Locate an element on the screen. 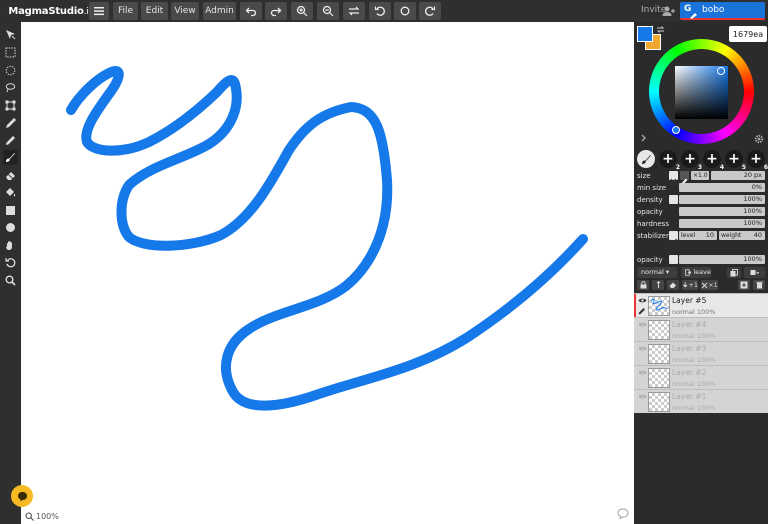  lasso-tool is located at coordinates (10, 87).